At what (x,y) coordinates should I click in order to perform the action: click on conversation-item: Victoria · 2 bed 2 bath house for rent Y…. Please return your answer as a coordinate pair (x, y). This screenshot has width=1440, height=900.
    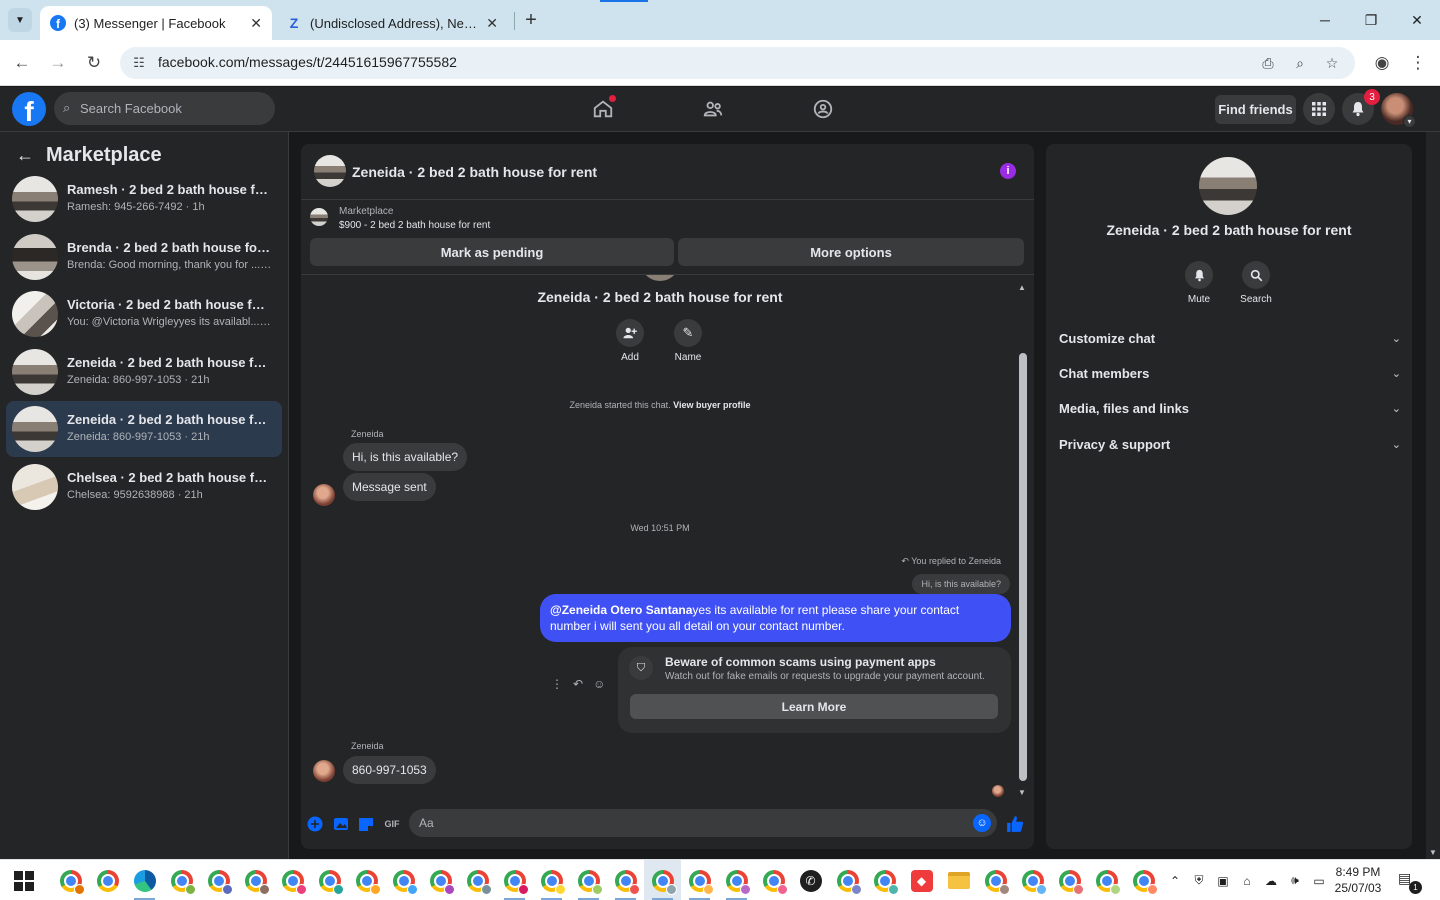
    Looking at the image, I should click on (144, 314).